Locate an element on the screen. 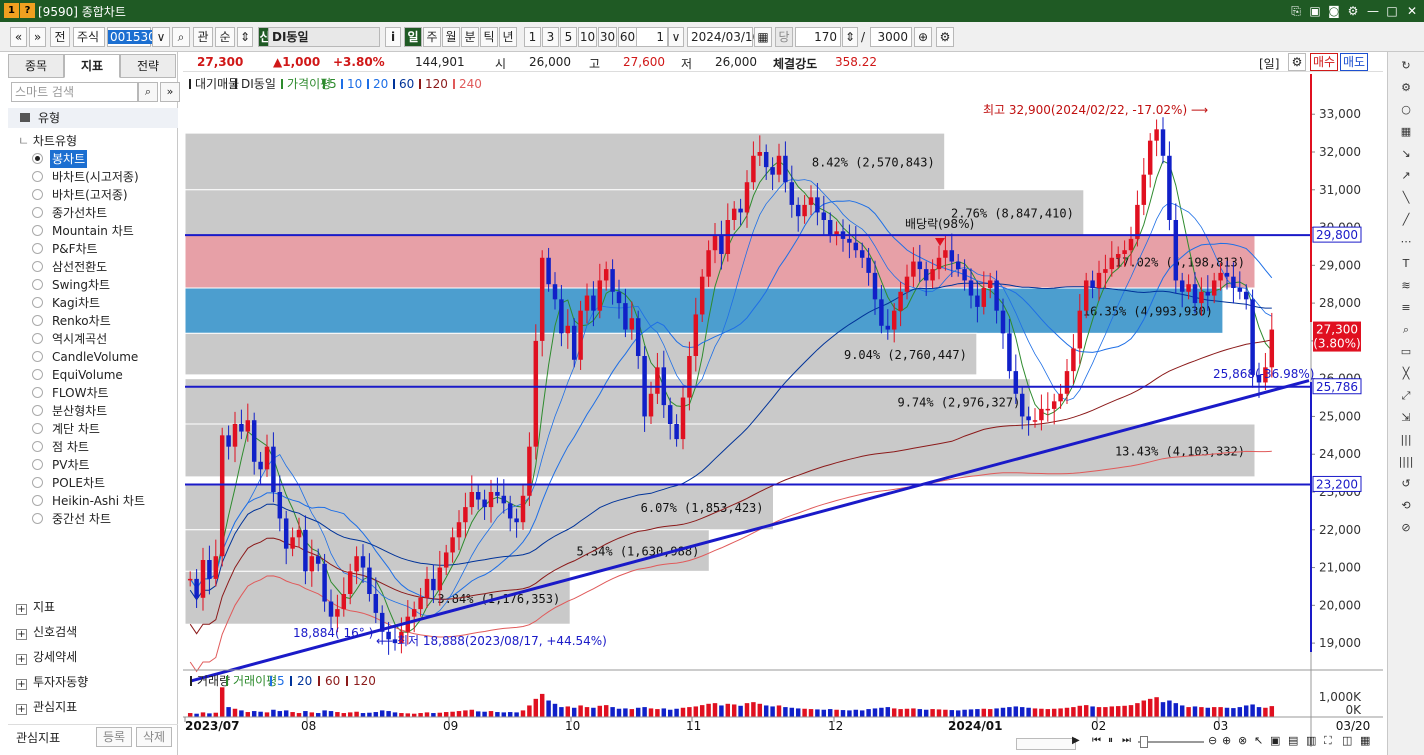 Image resolution: width=1424 pixels, height=755 pixels. chart-type-item: Kagi차트 is located at coordinates (76, 303).